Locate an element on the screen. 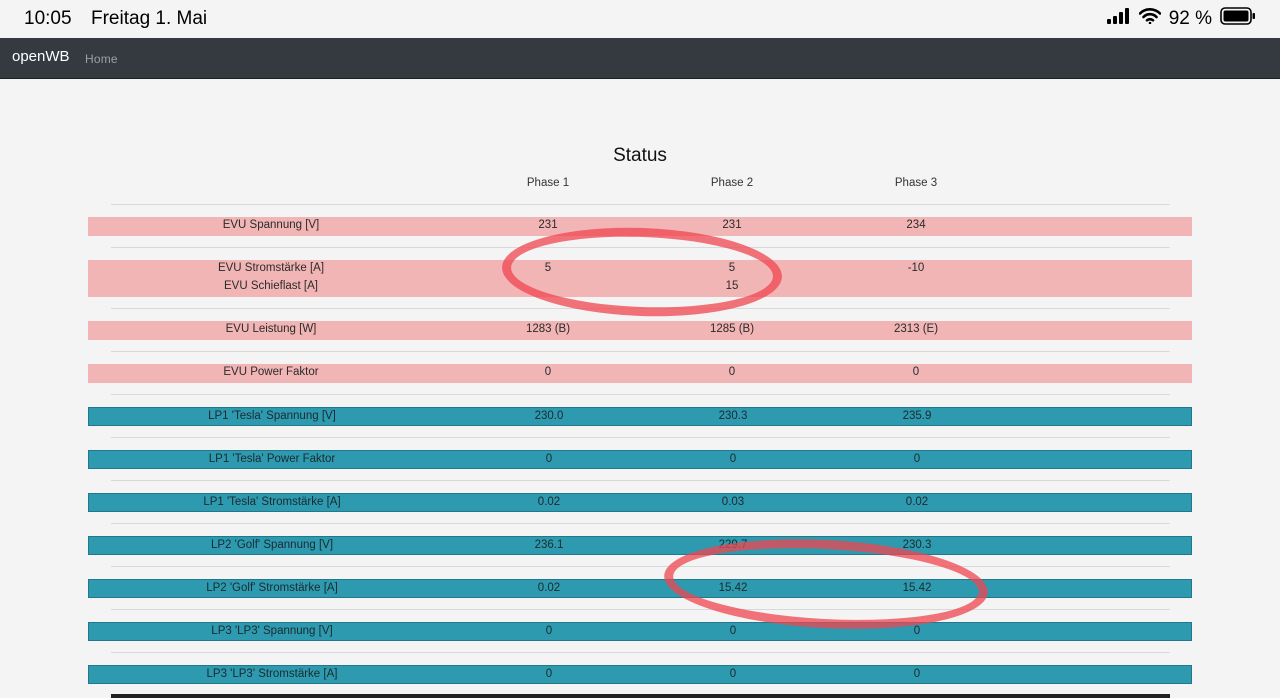 This screenshot has height=698, width=1280. clock-date: Freitag 1. Mai is located at coordinates (149, 18).